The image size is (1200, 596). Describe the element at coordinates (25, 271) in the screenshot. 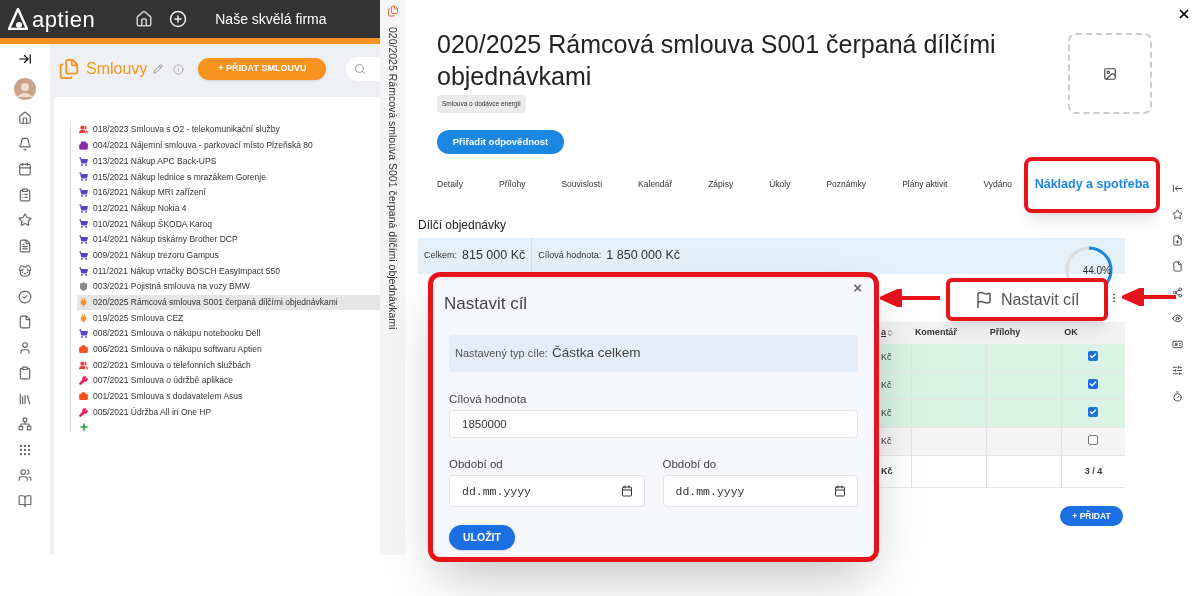

I see `dog-icon` at that location.